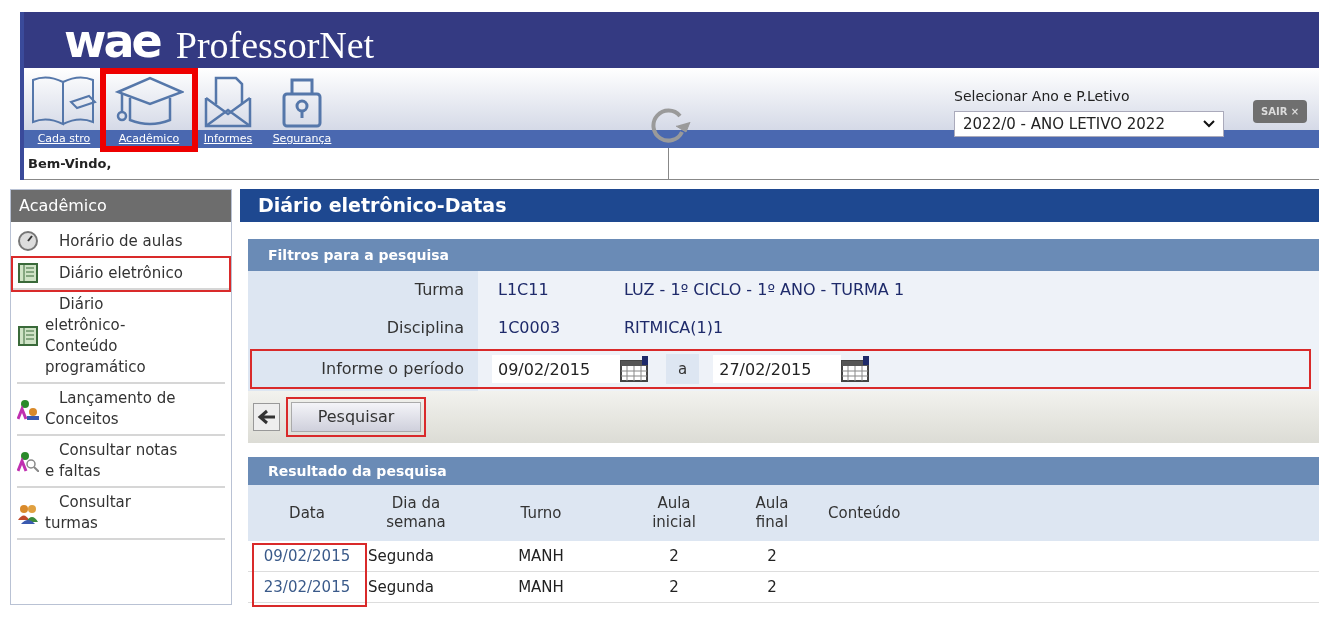 This screenshot has width=1319, height=634. What do you see at coordinates (772, 513) in the screenshot?
I see `column-header: Aula final` at bounding box center [772, 513].